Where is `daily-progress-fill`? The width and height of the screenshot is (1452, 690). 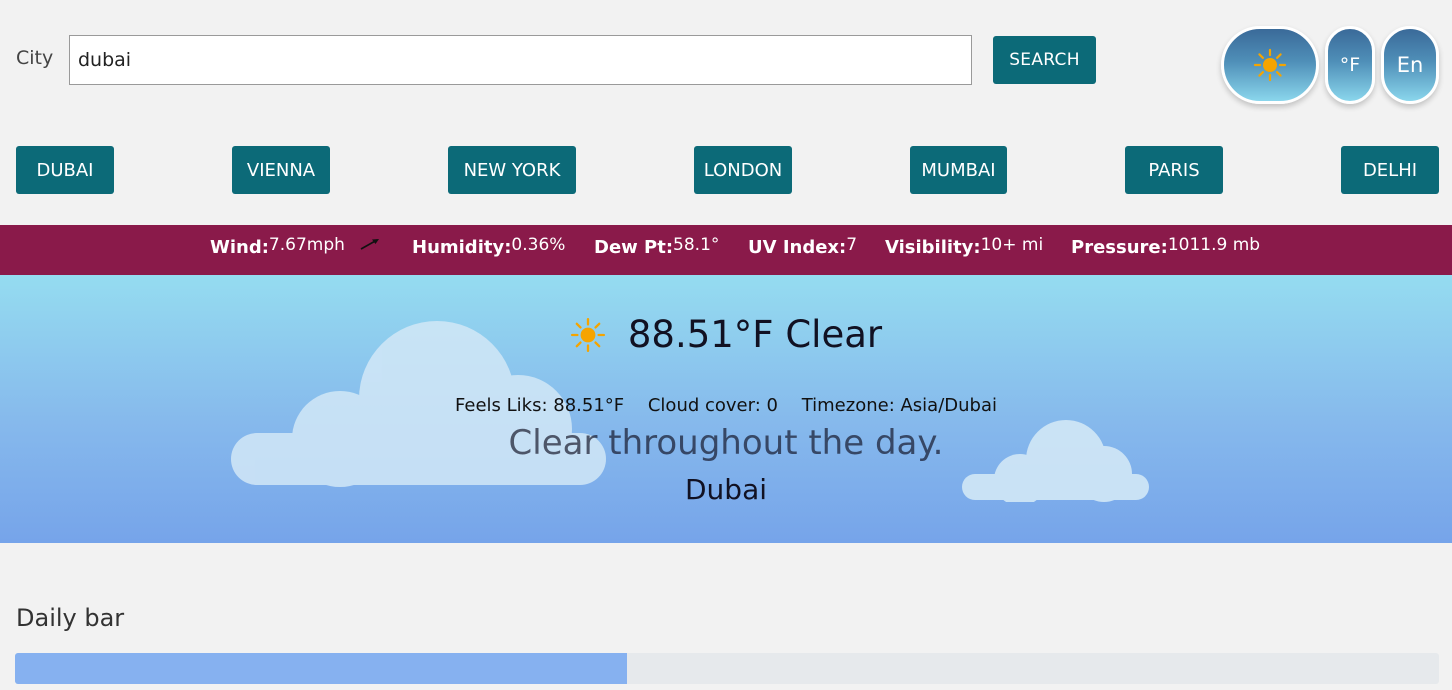
daily-progress-fill is located at coordinates (321, 668).